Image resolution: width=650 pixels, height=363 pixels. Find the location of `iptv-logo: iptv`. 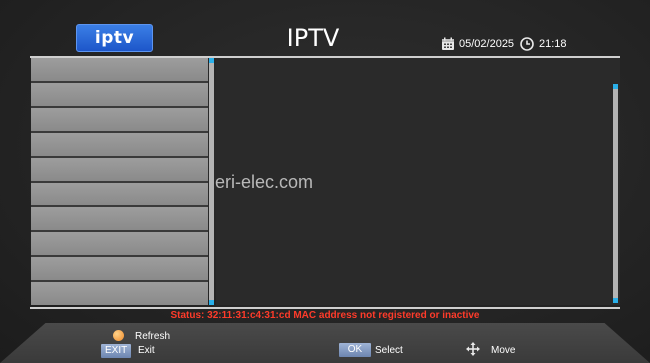

iptv-logo: iptv is located at coordinates (114, 38).